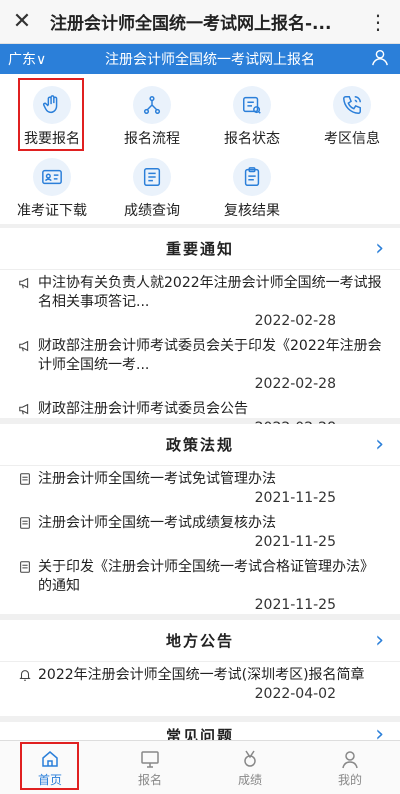 The width and height of the screenshot is (400, 794). What do you see at coordinates (200, 532) in the screenshot?
I see `list-item: 注册会计师全国统一考试成绩复核办法 2021-11-25` at bounding box center [200, 532].